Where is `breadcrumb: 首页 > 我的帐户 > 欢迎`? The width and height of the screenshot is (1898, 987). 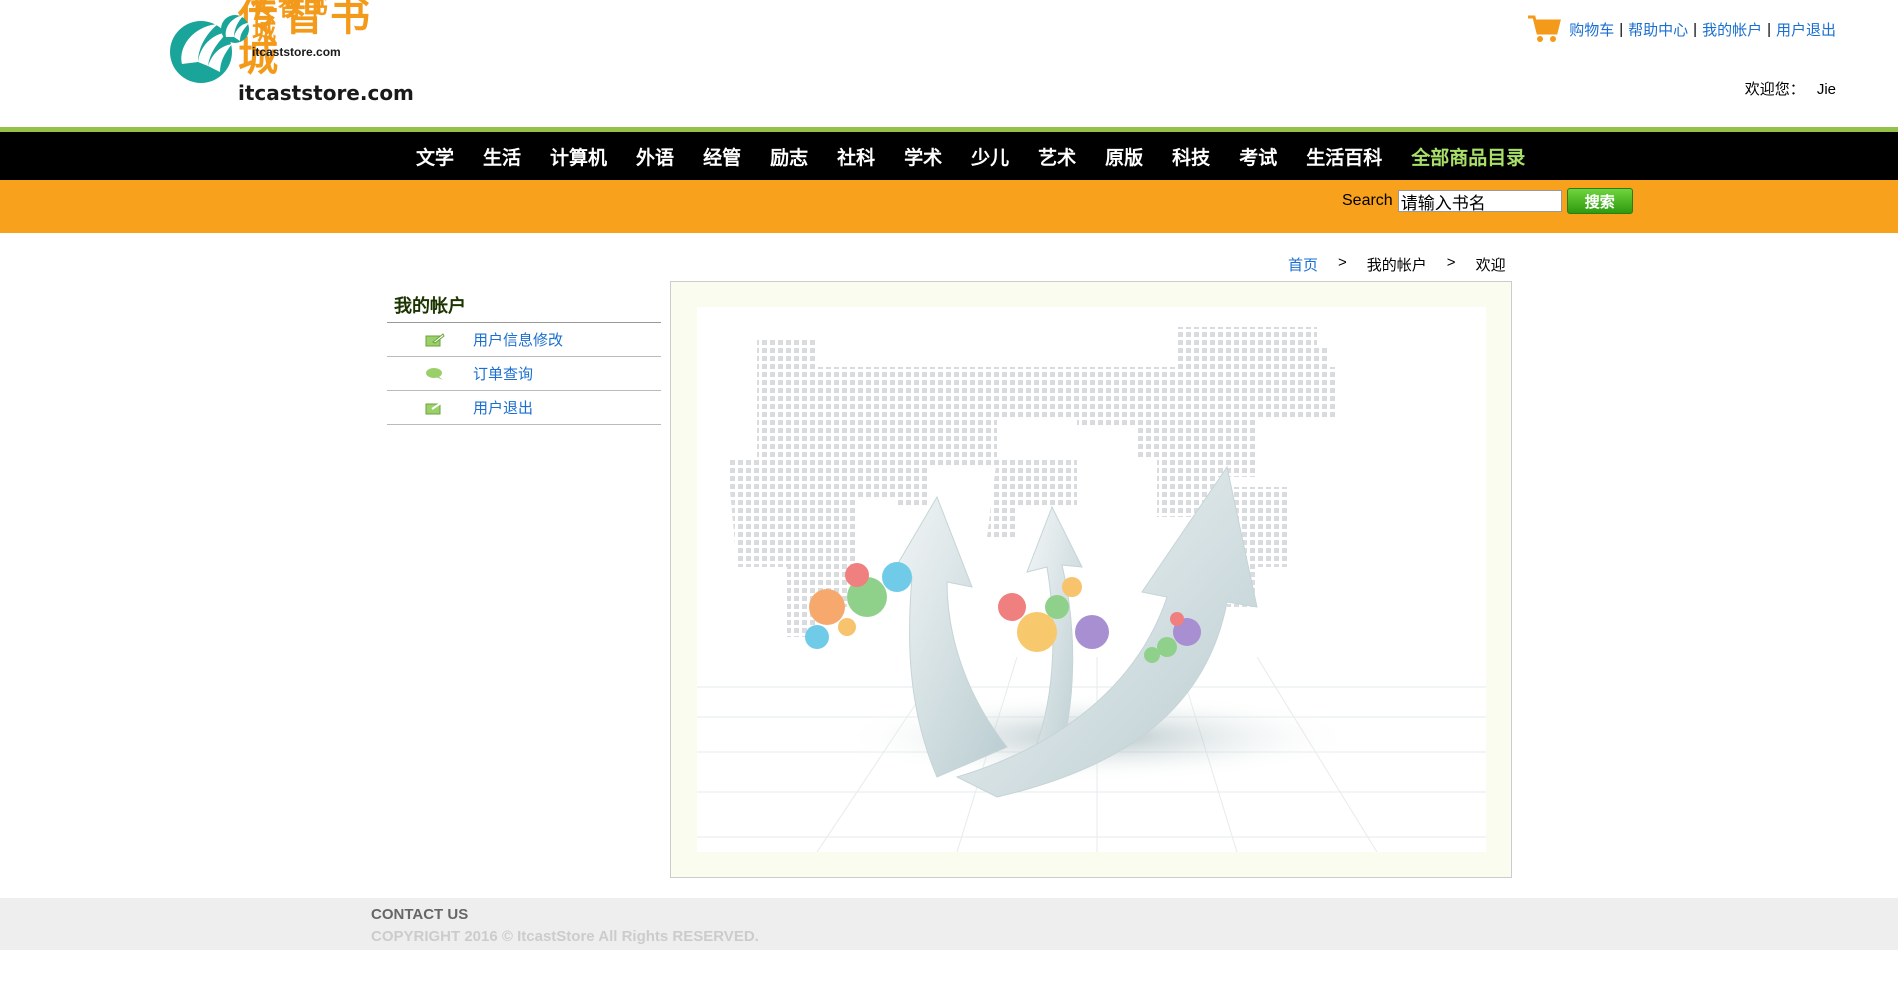
breadcrumb: 首页 > 我的帐户 > 欢迎 is located at coordinates (1397, 264).